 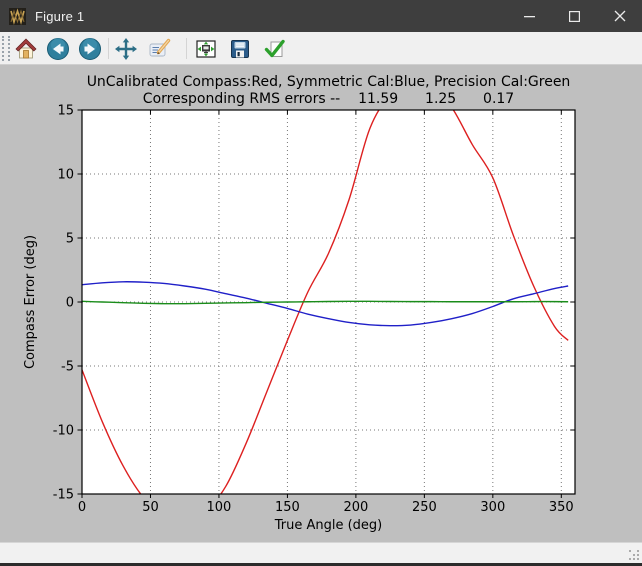 I want to click on home-button, so click(x=26, y=49).